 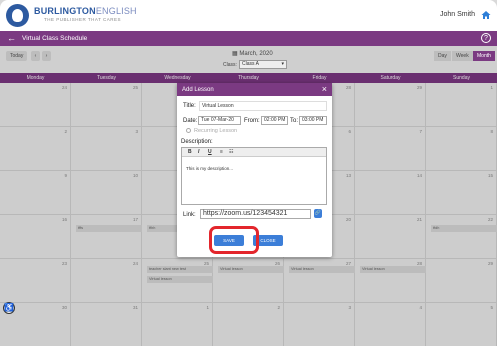 What do you see at coordinates (490, 263) in the screenshot?
I see `day-number: 29` at bounding box center [490, 263].